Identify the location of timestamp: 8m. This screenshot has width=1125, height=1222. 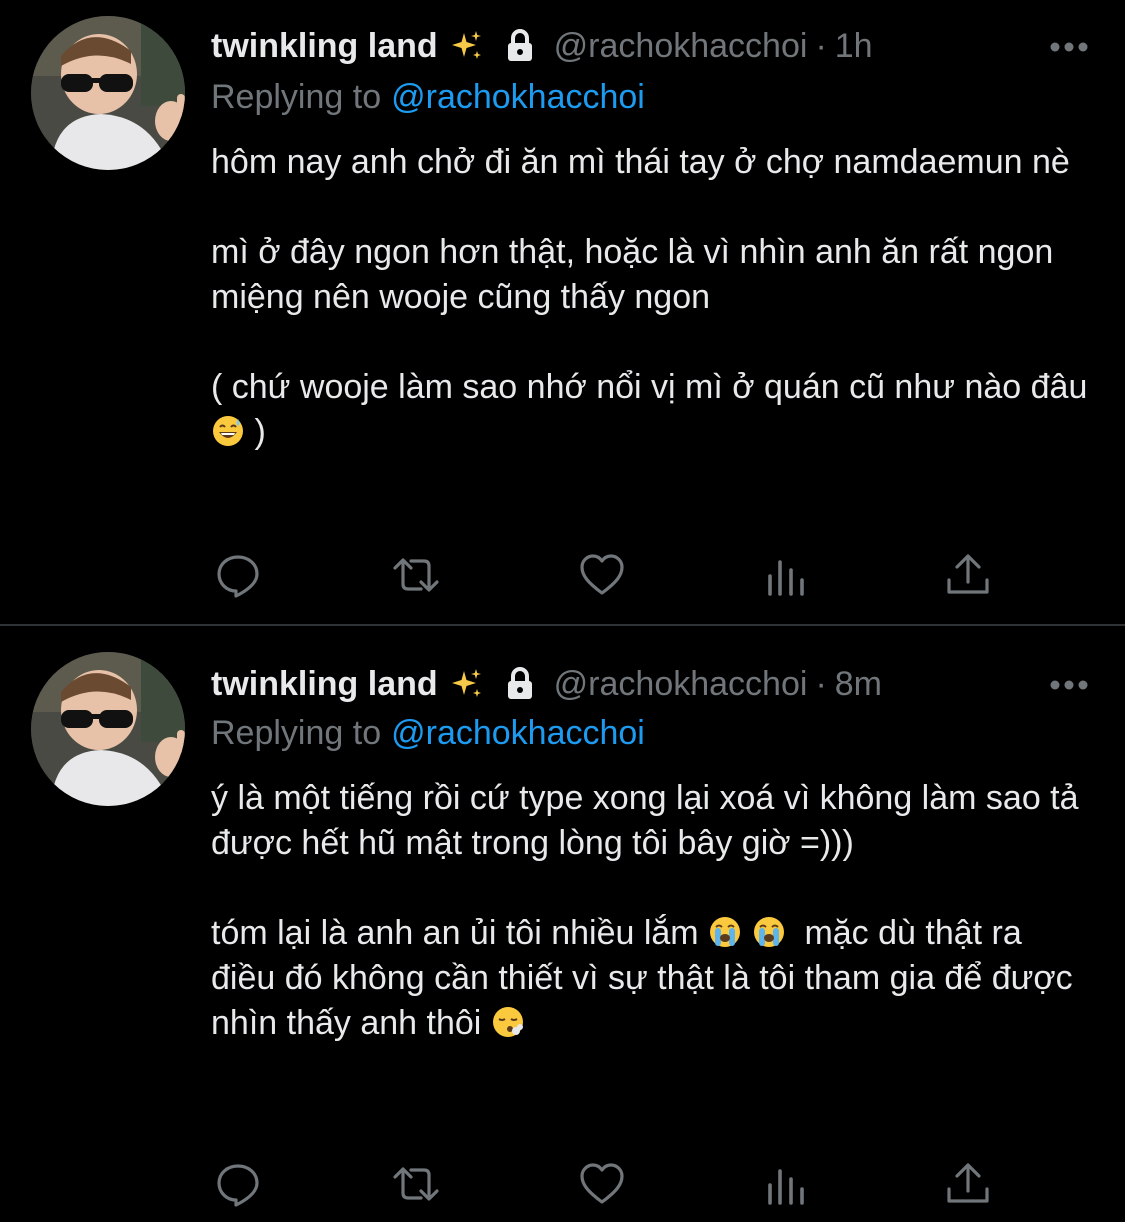
(858, 684).